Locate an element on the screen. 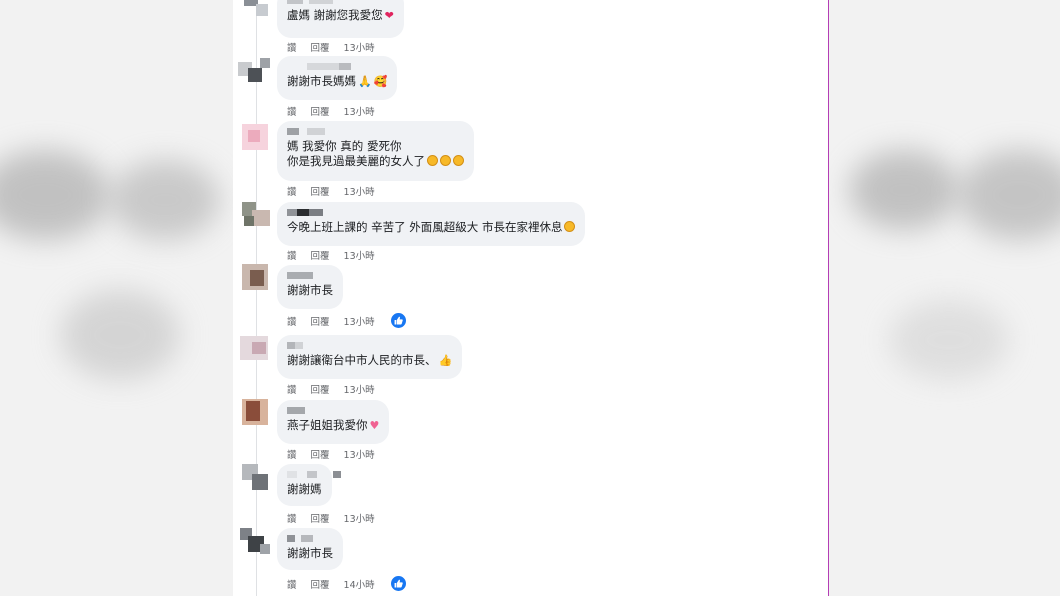 This screenshot has width=1060, height=596. comment-text: 燕子姐姐我愛你 is located at coordinates (327, 425).